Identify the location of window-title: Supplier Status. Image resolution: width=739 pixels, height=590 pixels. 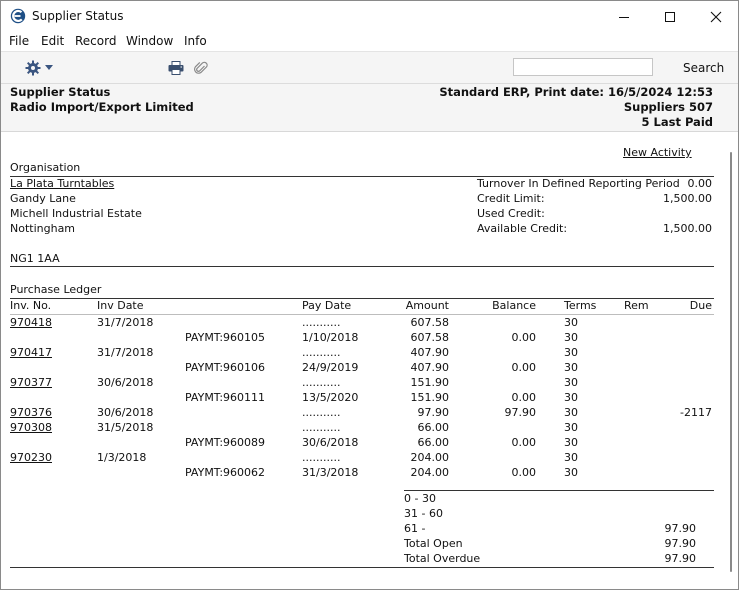
(78, 16).